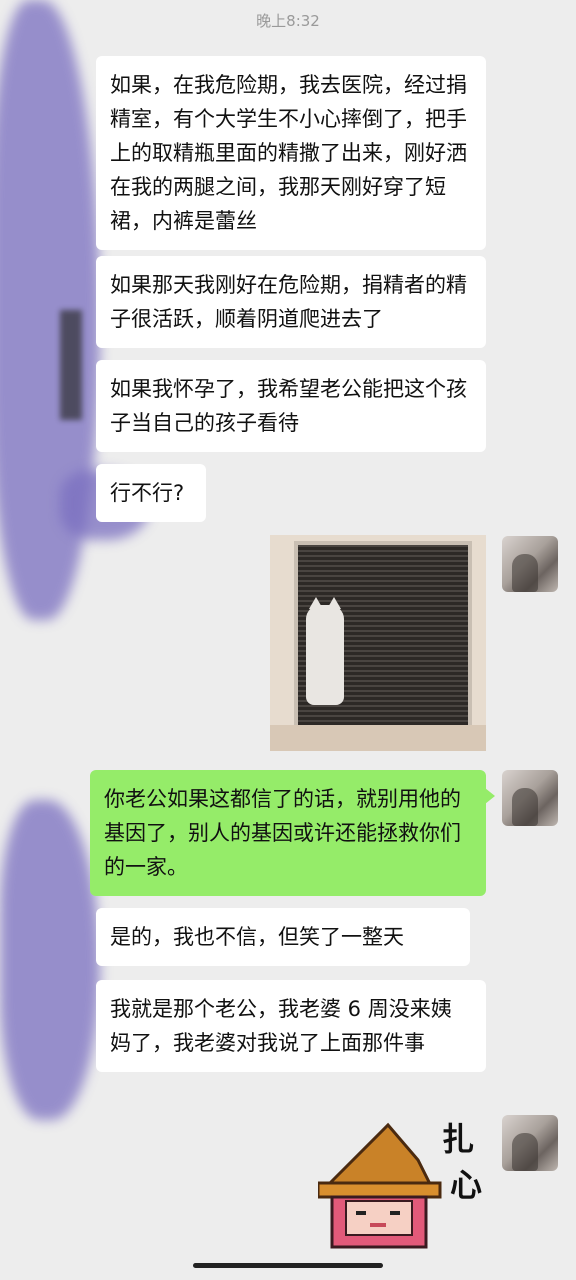 This screenshot has width=576, height=1280. Describe the element at coordinates (288, 1265) in the screenshot. I see `home-indicator` at that location.